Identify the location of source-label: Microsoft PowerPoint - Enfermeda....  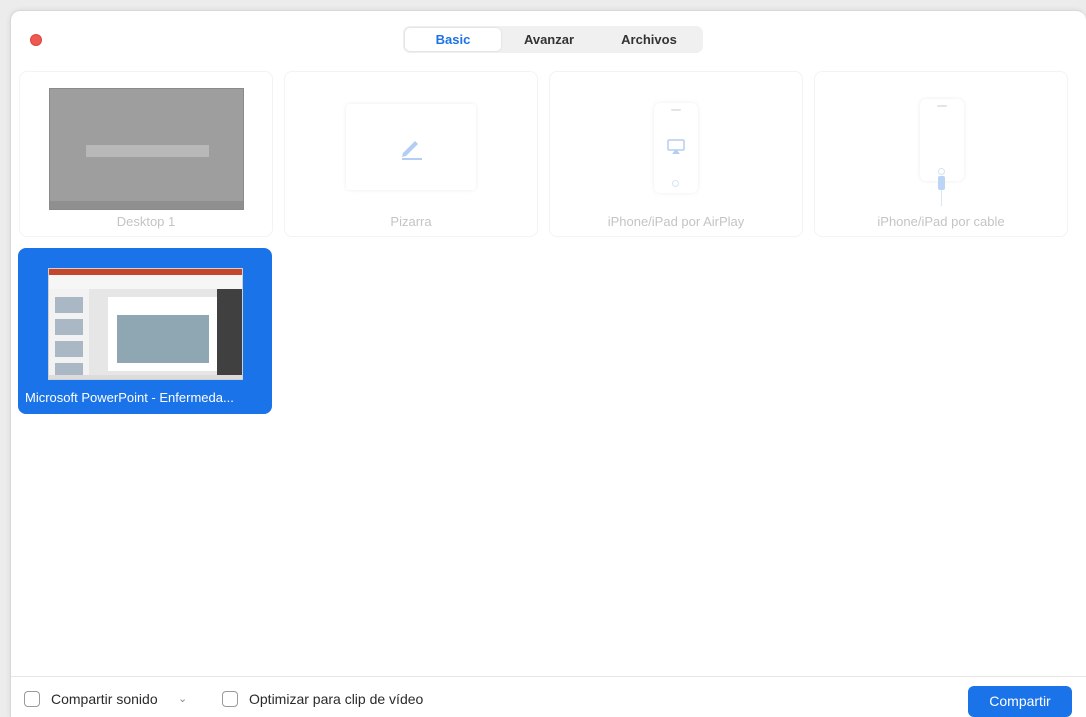
(129, 397).